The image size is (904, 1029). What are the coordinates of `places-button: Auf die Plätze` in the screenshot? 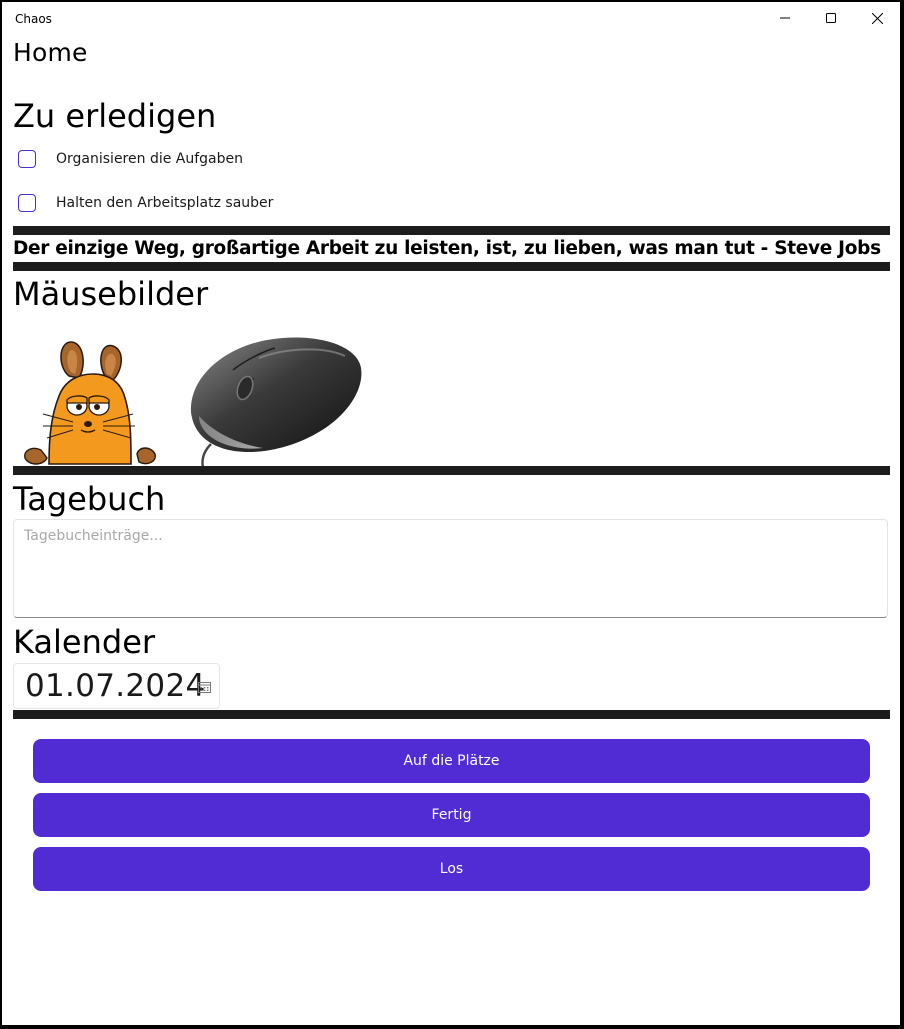 It's located at (451, 761).